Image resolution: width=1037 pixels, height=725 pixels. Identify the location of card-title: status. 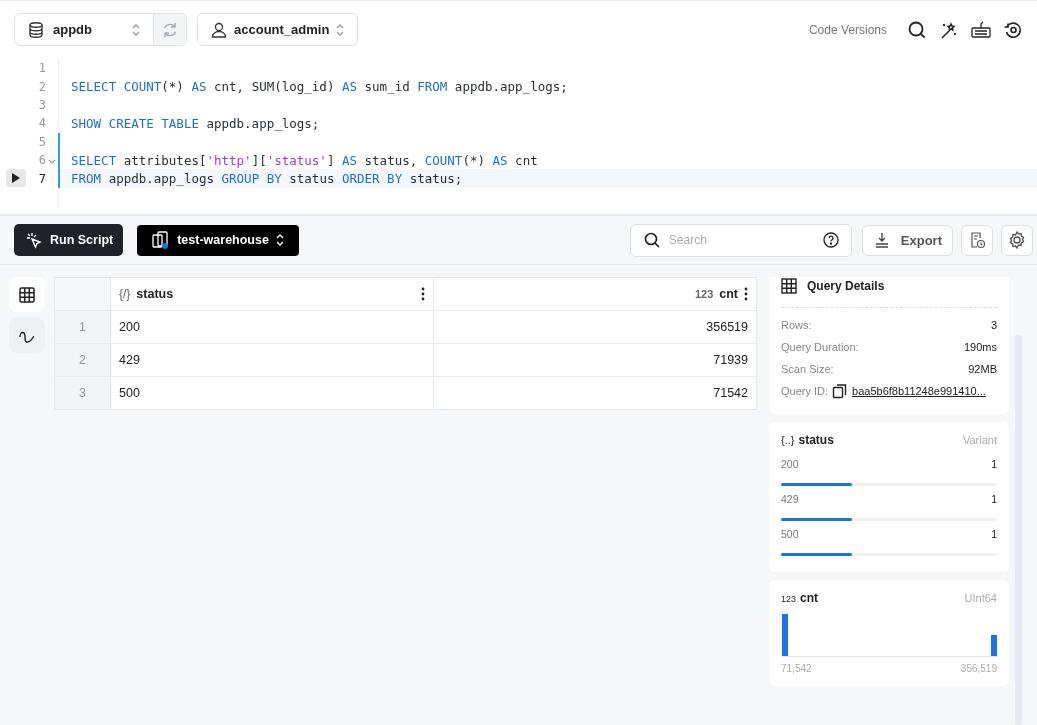
(816, 440).